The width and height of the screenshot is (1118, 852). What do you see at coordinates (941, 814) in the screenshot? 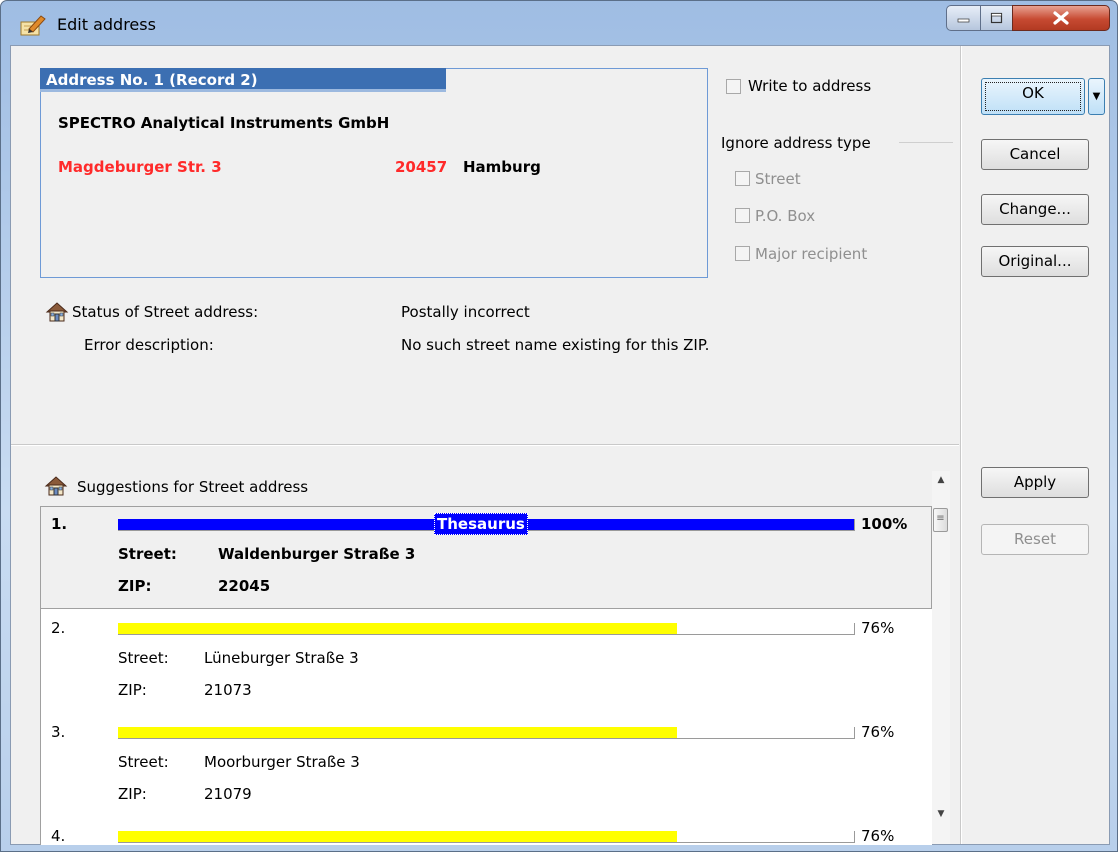
I see `scroll-down-icon: ▼` at bounding box center [941, 814].